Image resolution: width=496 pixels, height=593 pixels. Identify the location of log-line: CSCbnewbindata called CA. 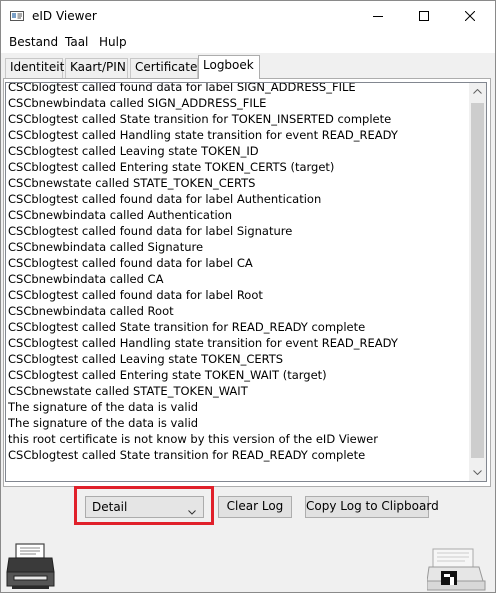
(86, 279).